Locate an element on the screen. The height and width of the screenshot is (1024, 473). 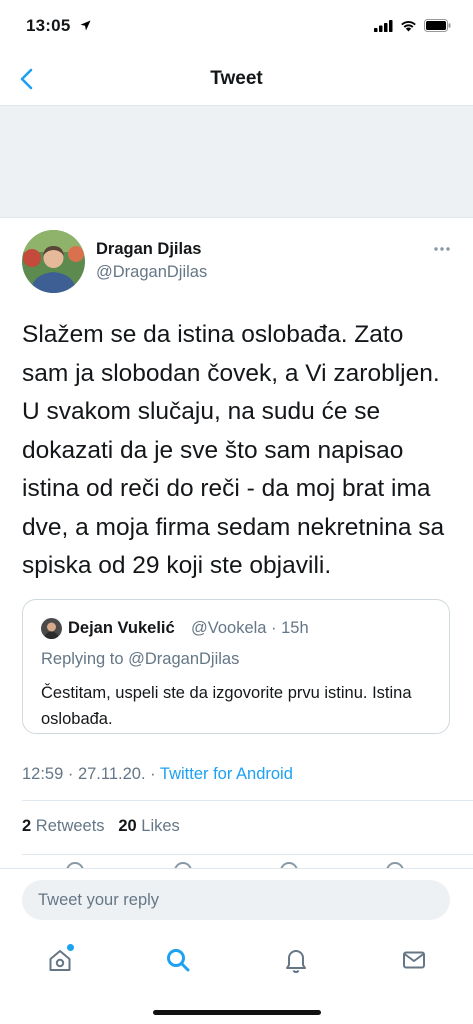
quoted-author-handle: @Vookela · 15h is located at coordinates (250, 628).